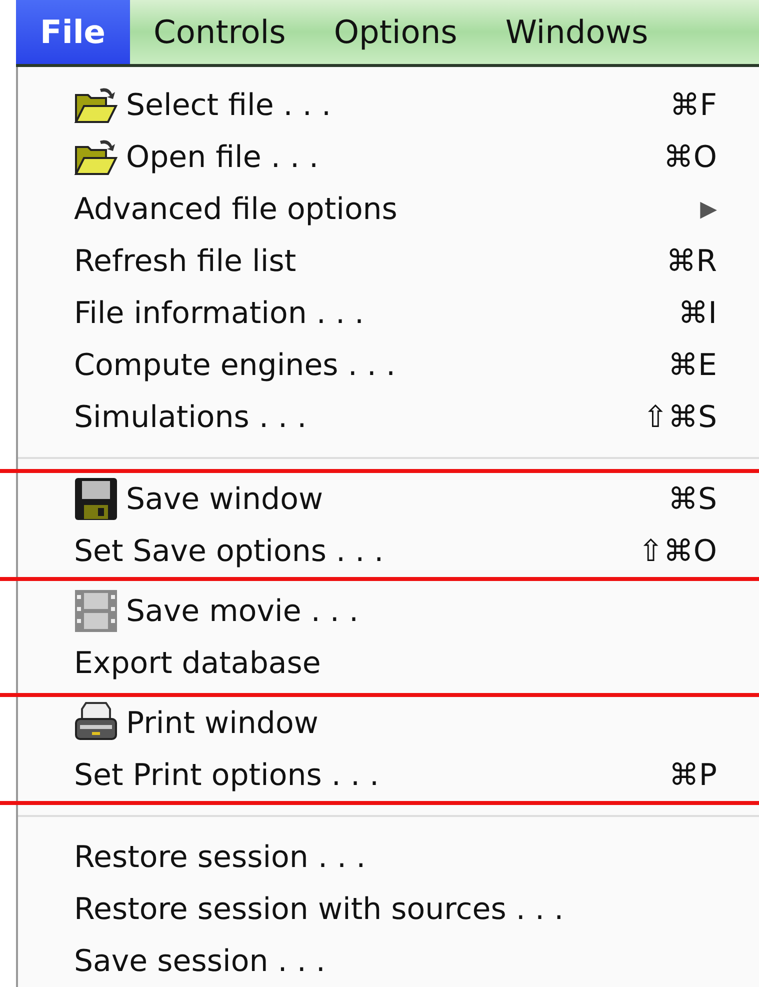  I want to click on shortcut-label: ⌘E, so click(692, 365).